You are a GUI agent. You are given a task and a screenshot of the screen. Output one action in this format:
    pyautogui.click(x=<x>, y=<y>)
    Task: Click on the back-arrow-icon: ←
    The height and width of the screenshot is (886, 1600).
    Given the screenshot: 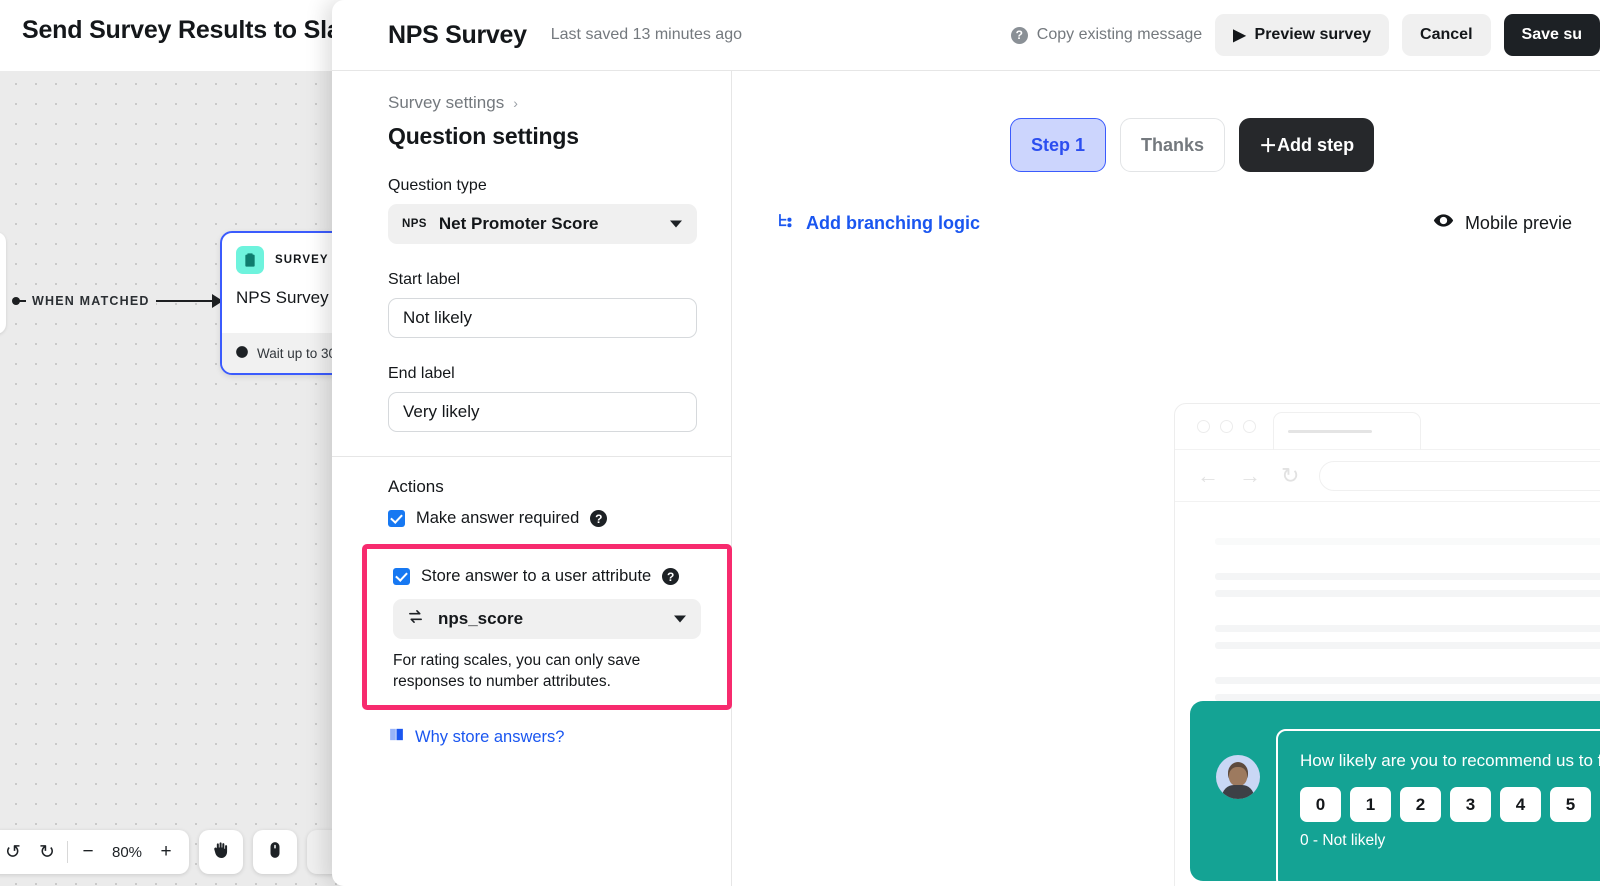 What is the action you would take?
    pyautogui.click(x=1208, y=475)
    